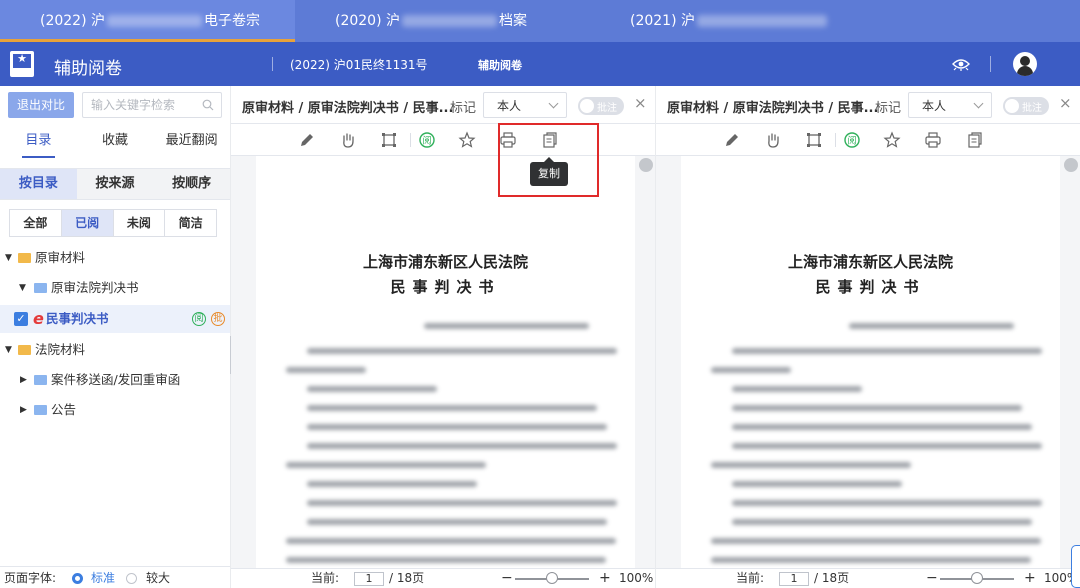 Image resolution: width=1080 pixels, height=588 pixels. What do you see at coordinates (961, 64) in the screenshot?
I see `eye-icon` at bounding box center [961, 64].